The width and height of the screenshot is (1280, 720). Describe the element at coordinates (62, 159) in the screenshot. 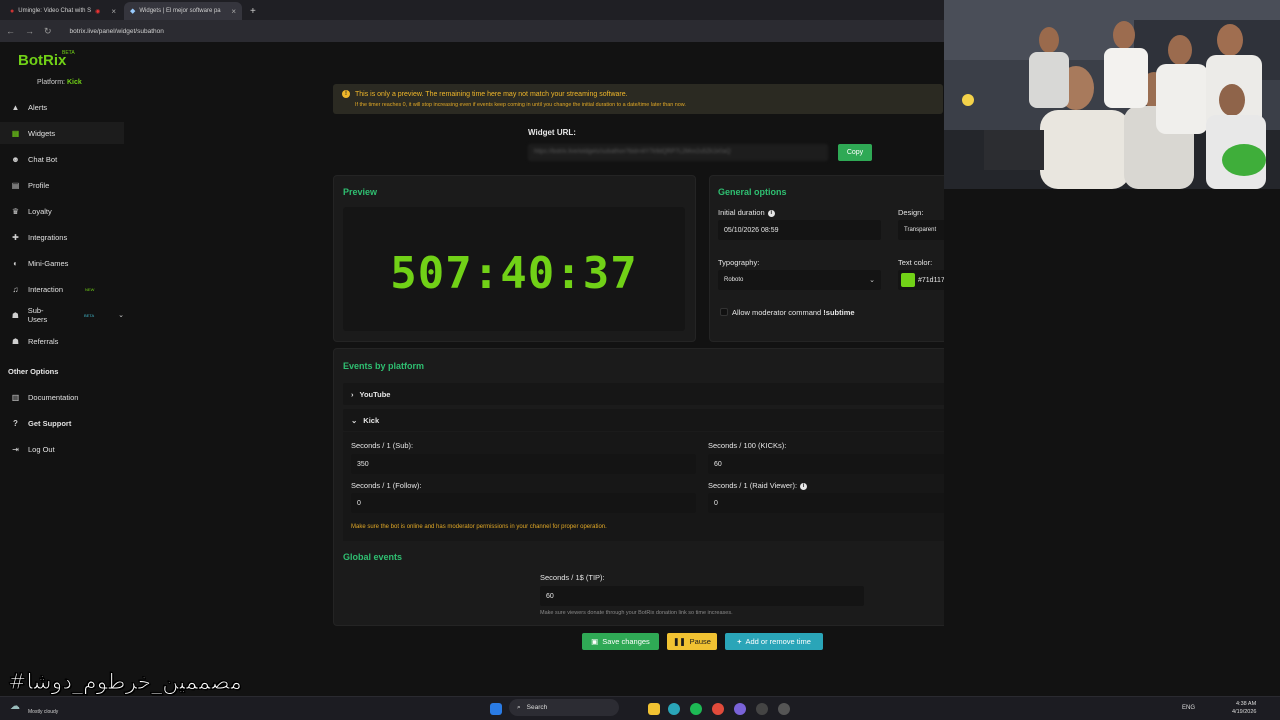

I see `sidebar-item-chat-bot: ☻ Chat Bot` at that location.